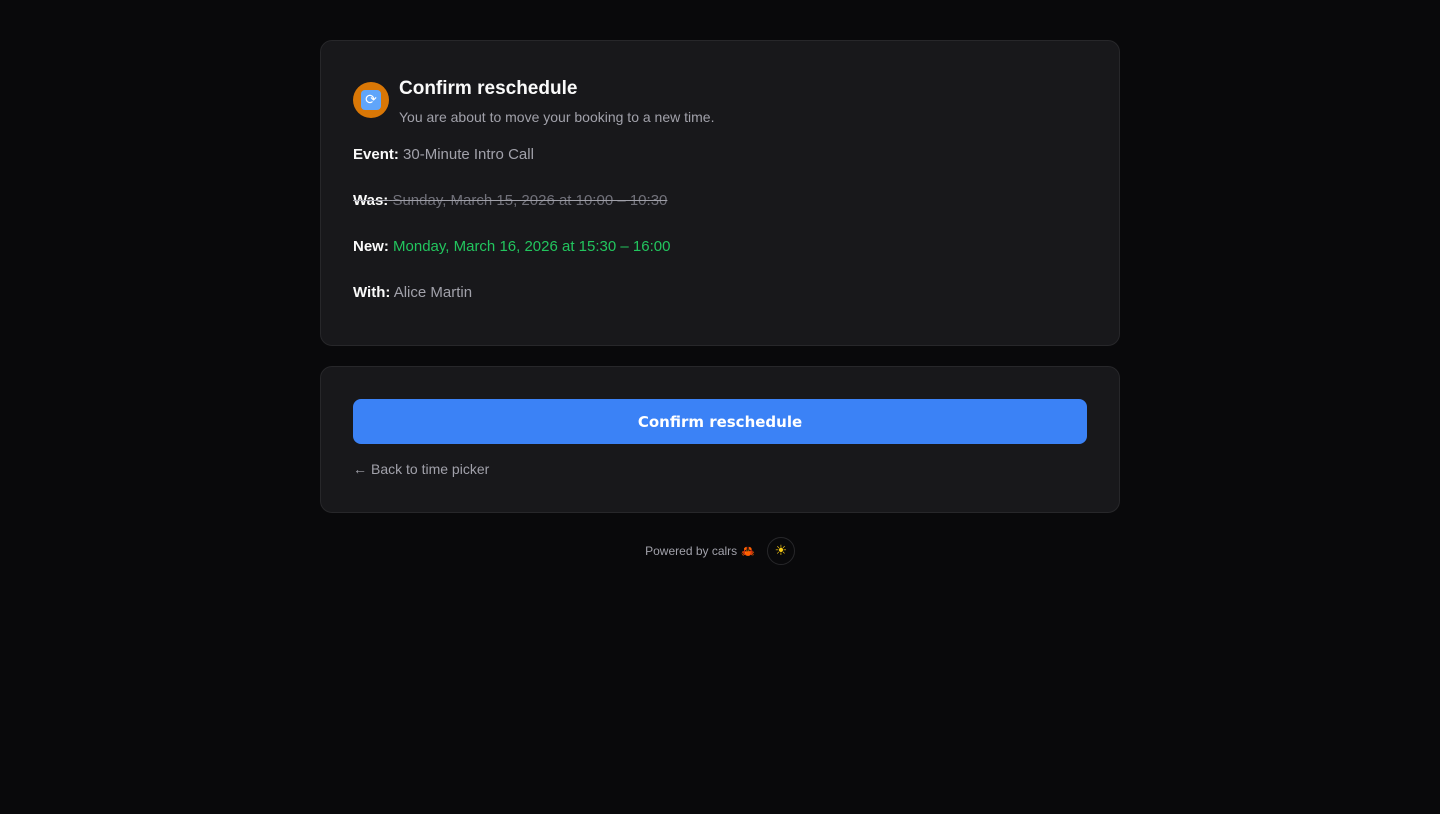 This screenshot has height=814, width=1440. I want to click on event-label: Event:, so click(376, 154).